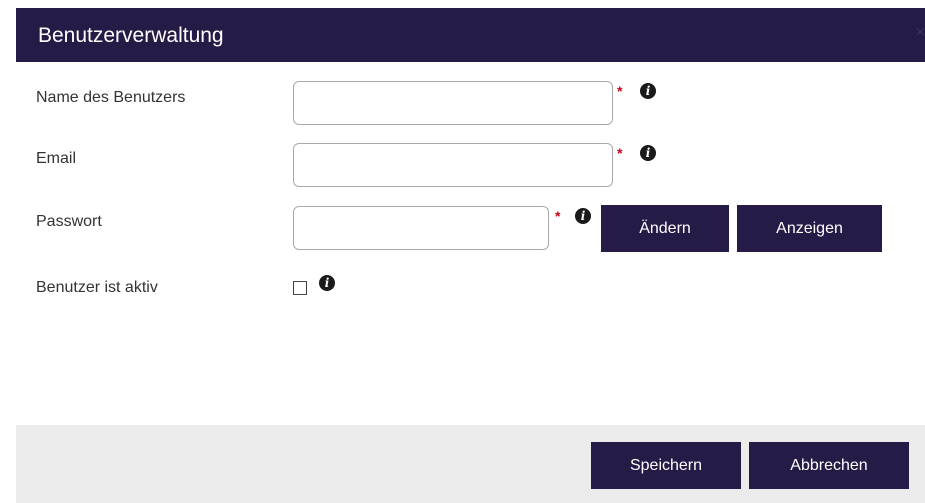 The height and width of the screenshot is (503, 925). Describe the element at coordinates (421, 228) in the screenshot. I see `password-input` at that location.